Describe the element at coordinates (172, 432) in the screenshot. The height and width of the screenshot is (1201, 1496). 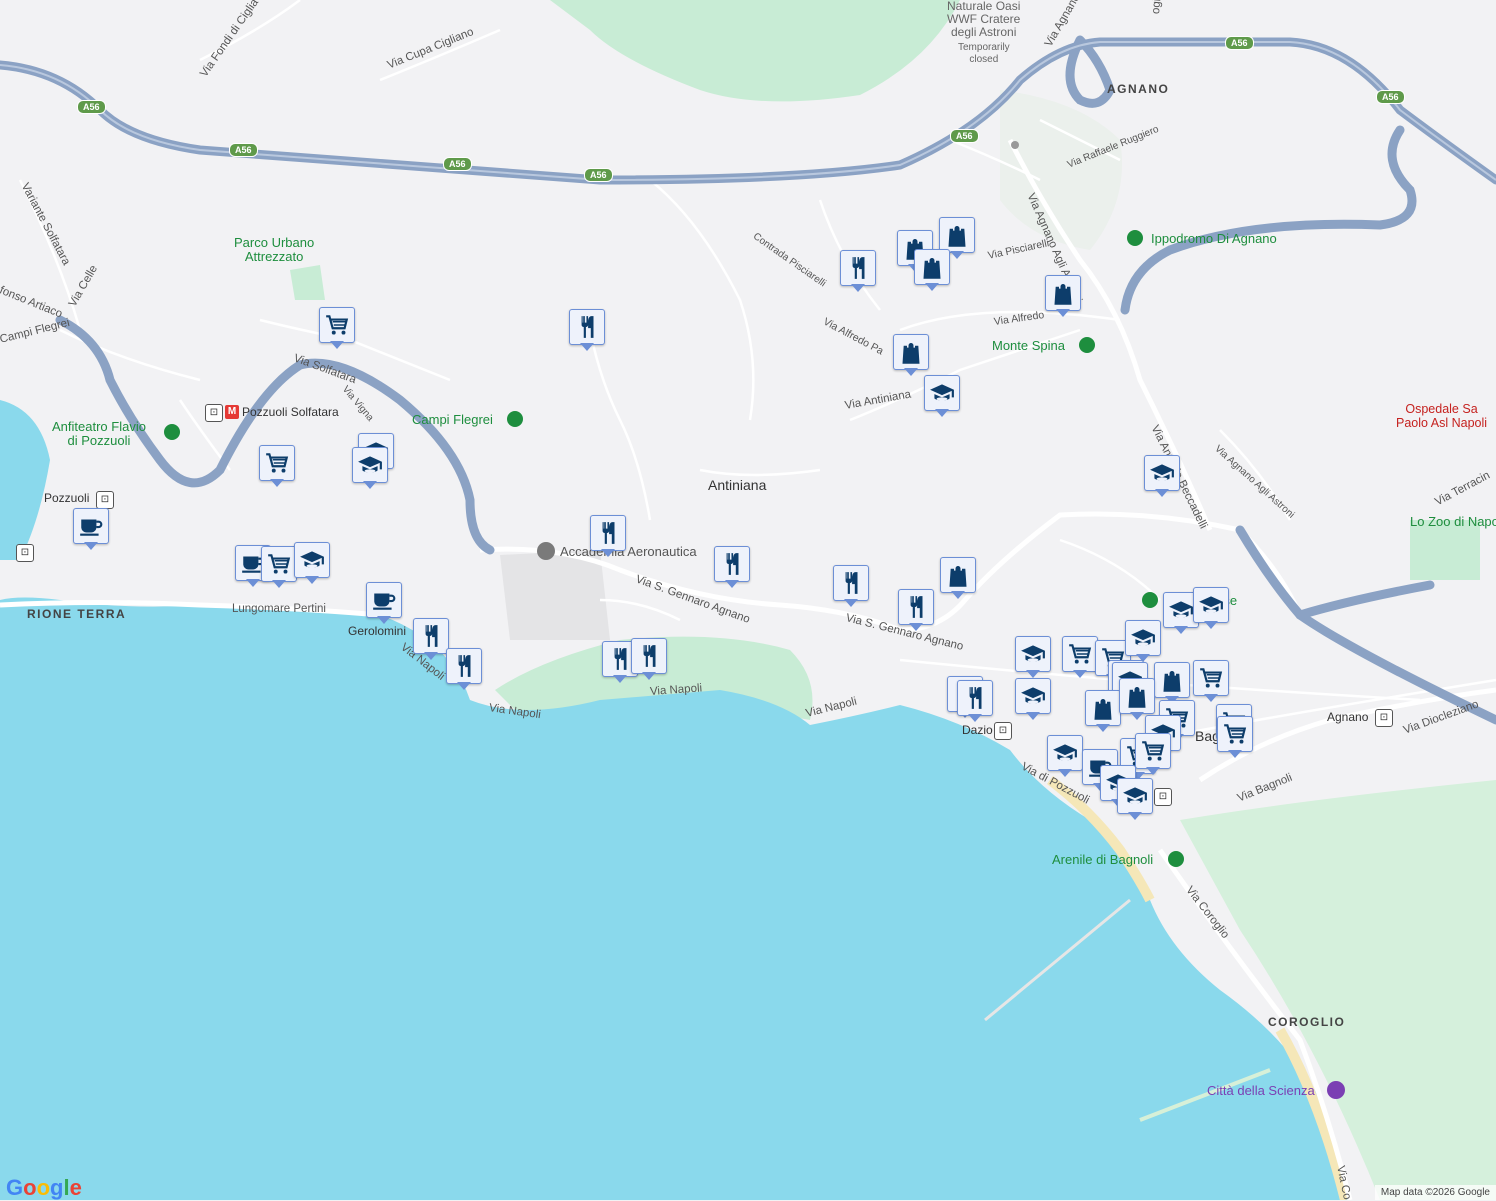
I see `anfiteatro-dot` at that location.